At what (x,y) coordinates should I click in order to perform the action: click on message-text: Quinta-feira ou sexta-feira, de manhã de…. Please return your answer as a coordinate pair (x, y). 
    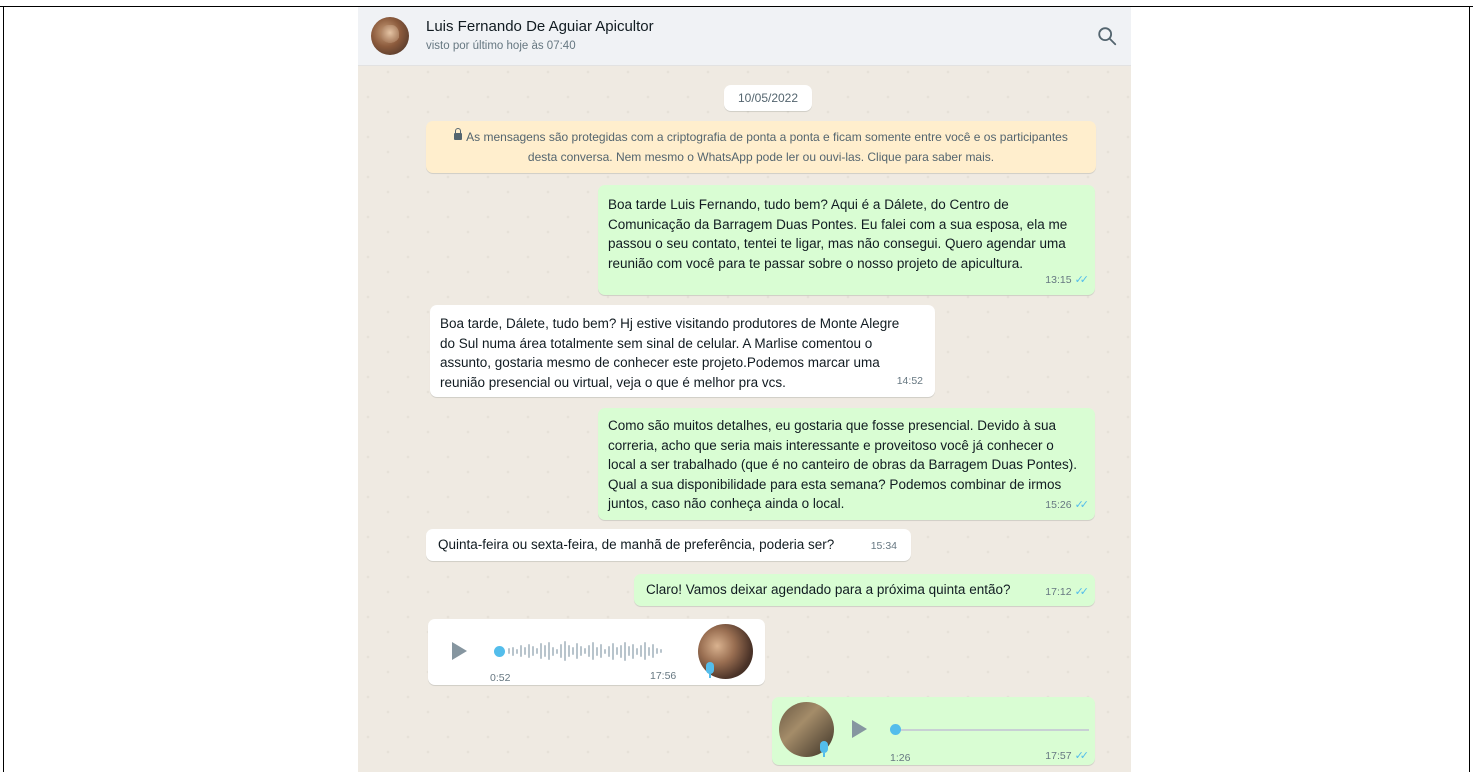
    Looking at the image, I should click on (636, 544).